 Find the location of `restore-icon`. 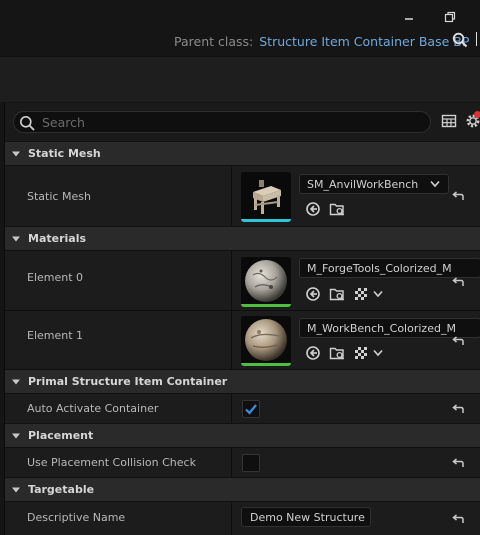

restore-icon is located at coordinates (450, 17).